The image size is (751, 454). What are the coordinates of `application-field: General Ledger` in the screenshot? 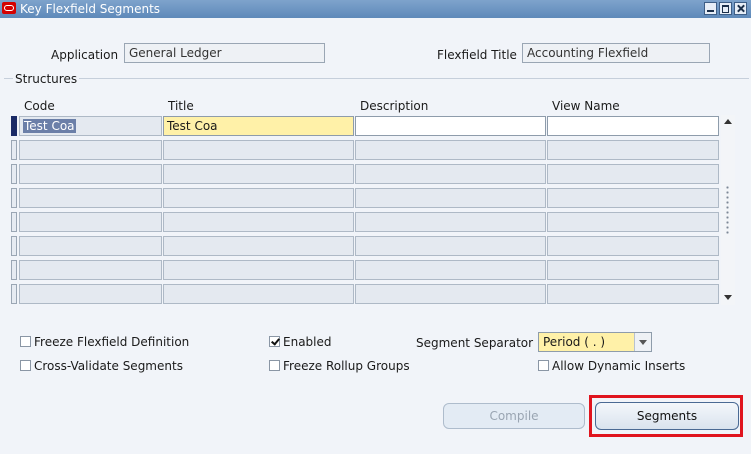 It's located at (224, 53).